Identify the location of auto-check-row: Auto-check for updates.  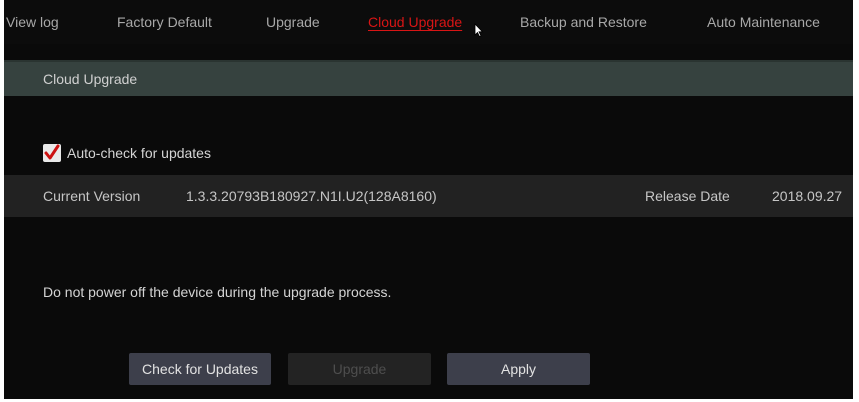
(127, 153).